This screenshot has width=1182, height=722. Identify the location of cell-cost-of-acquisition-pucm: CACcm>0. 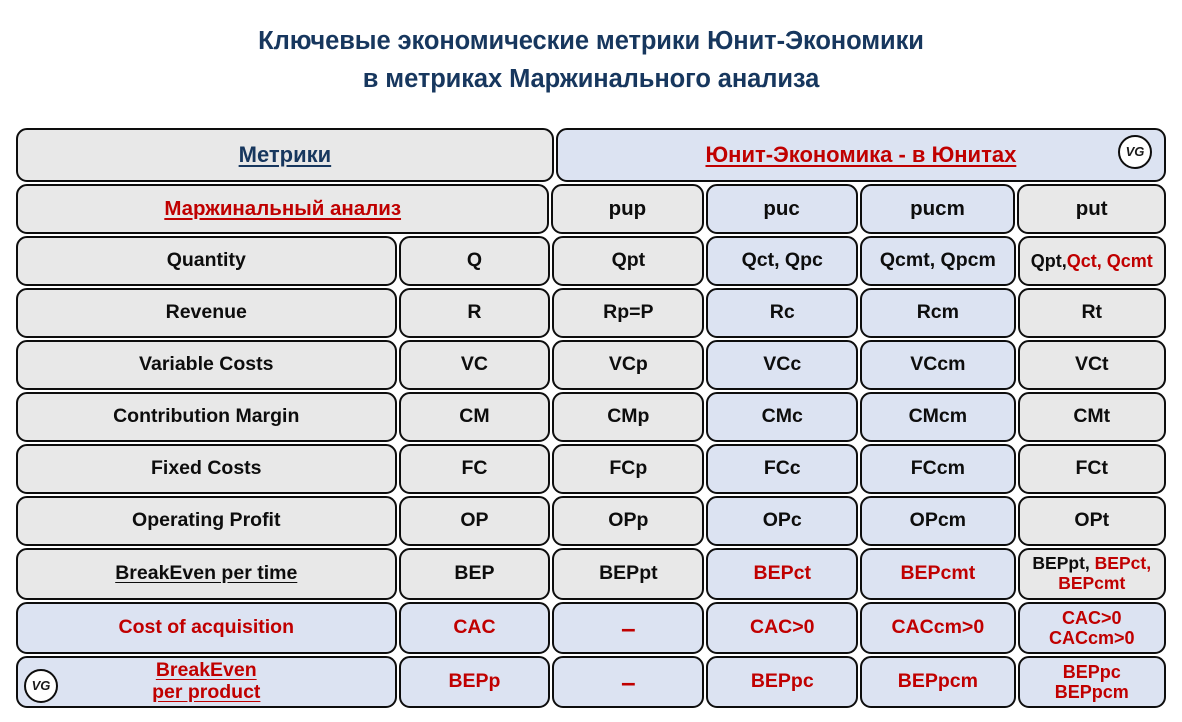
(938, 628).